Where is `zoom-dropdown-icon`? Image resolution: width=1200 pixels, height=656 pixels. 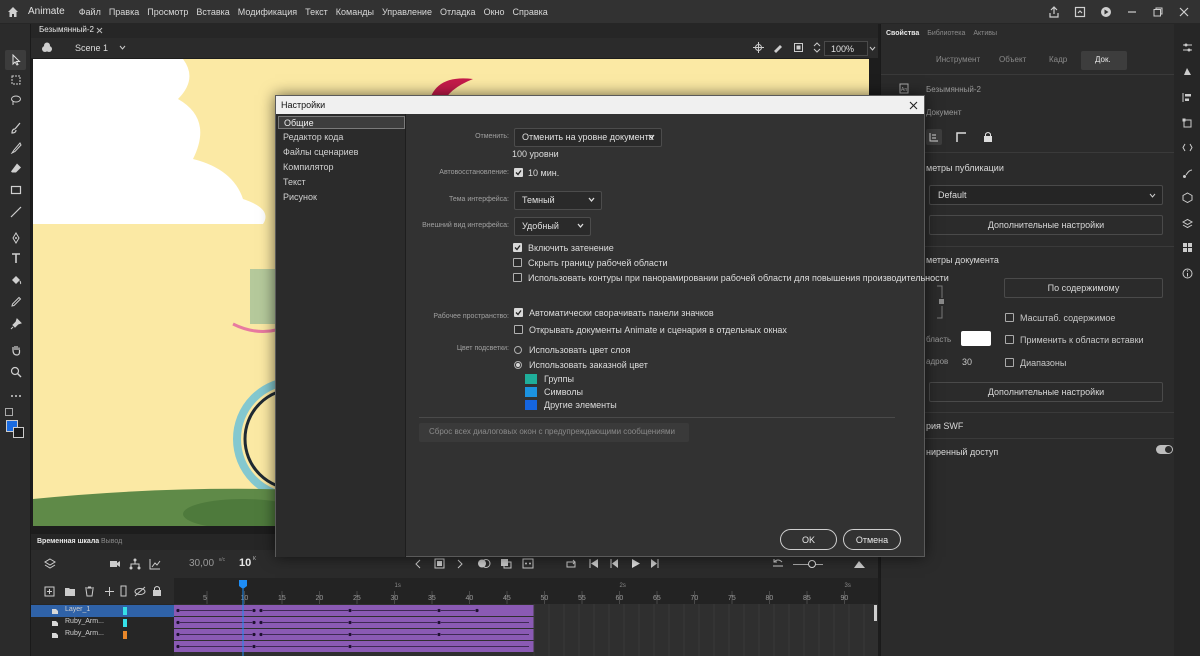
zoom-dropdown-icon is located at coordinates (872, 48).